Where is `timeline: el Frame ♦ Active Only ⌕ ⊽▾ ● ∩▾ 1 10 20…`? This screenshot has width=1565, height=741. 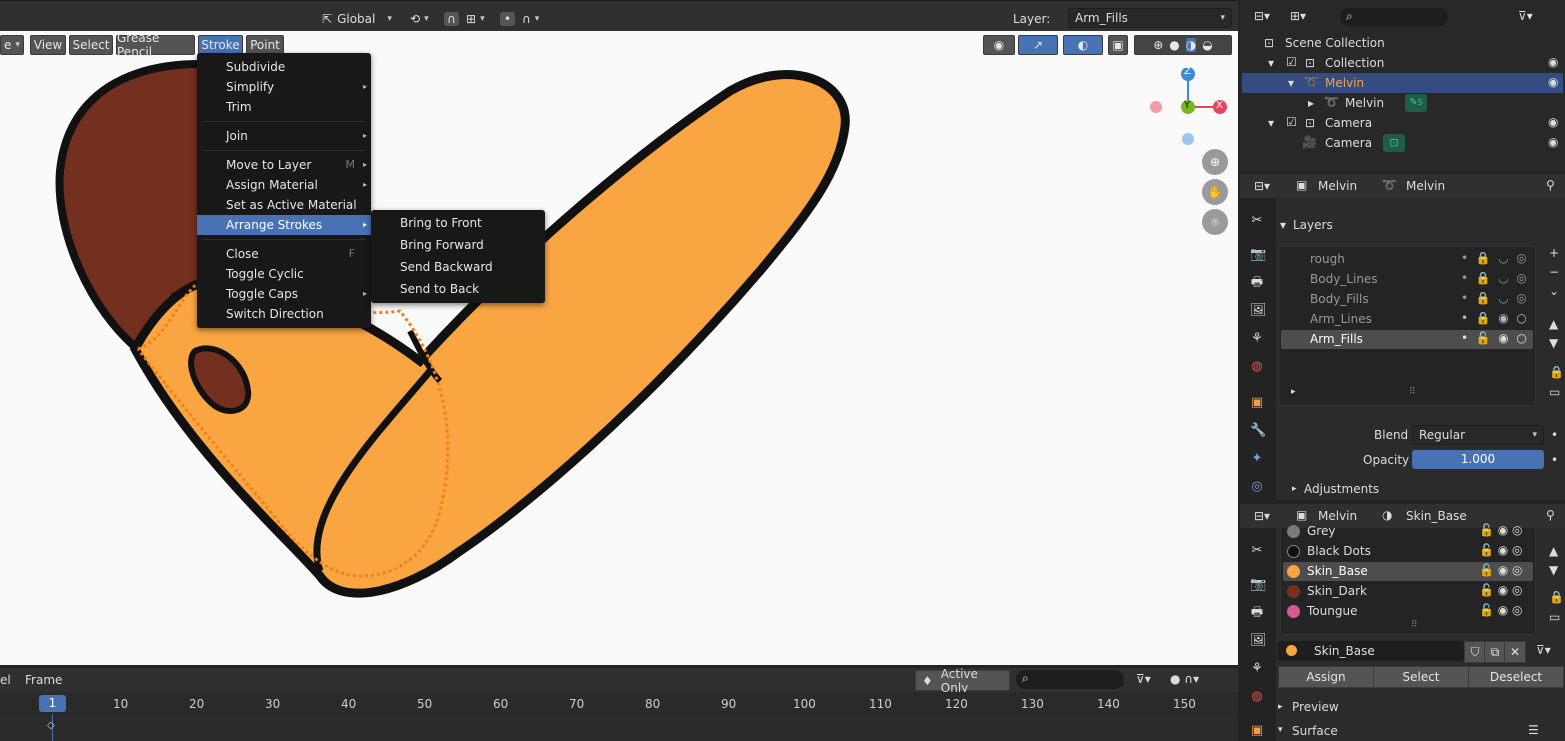
timeline: el Frame ♦ Active Only ⌕ ⊽▾ ● ∩▾ 1 10 20… is located at coordinates (619, 704).